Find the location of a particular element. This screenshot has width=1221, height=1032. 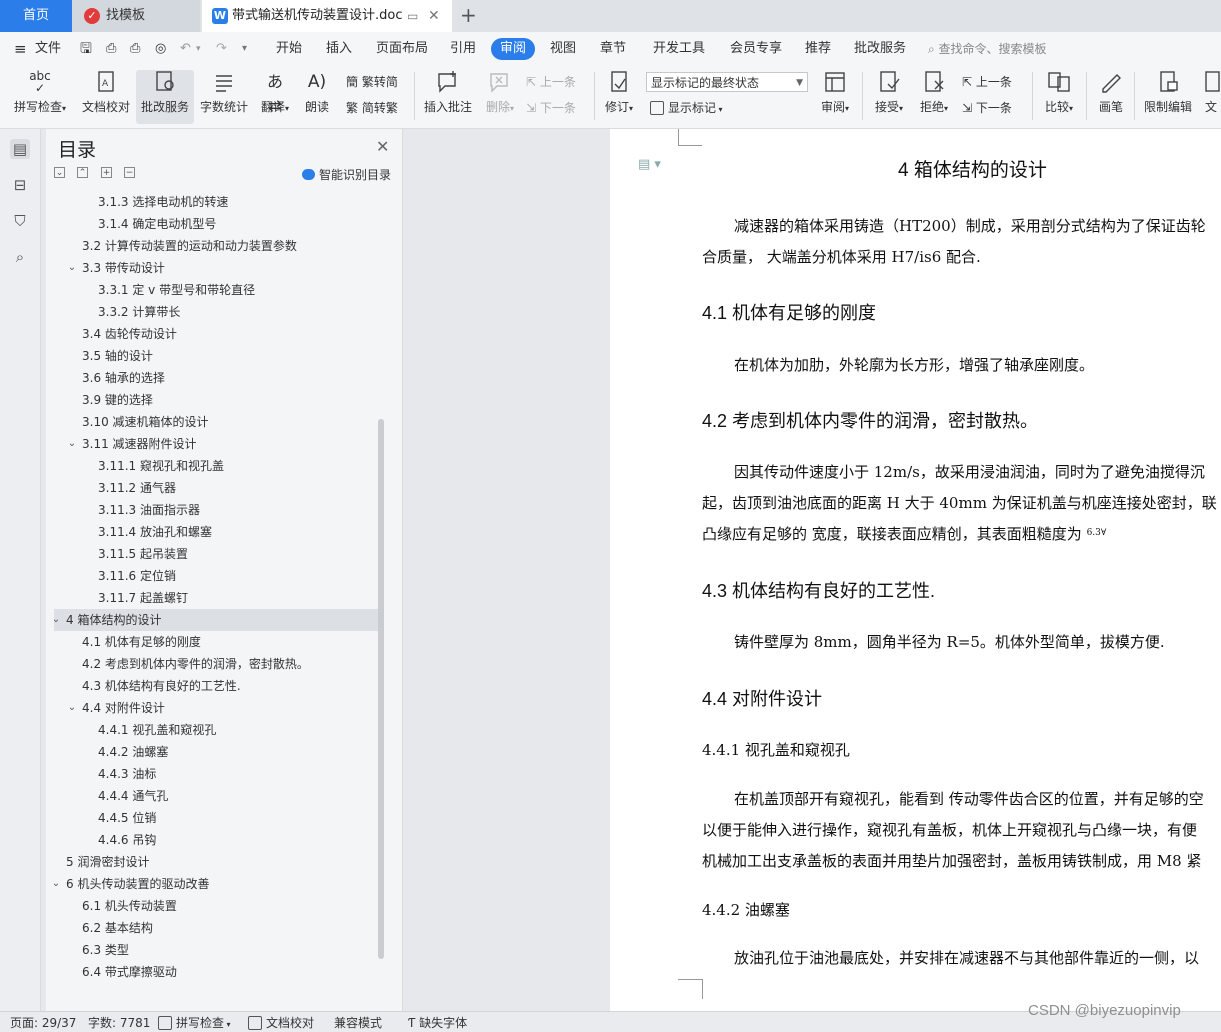

print-icon: ⎙ is located at coordinates (135, 49).